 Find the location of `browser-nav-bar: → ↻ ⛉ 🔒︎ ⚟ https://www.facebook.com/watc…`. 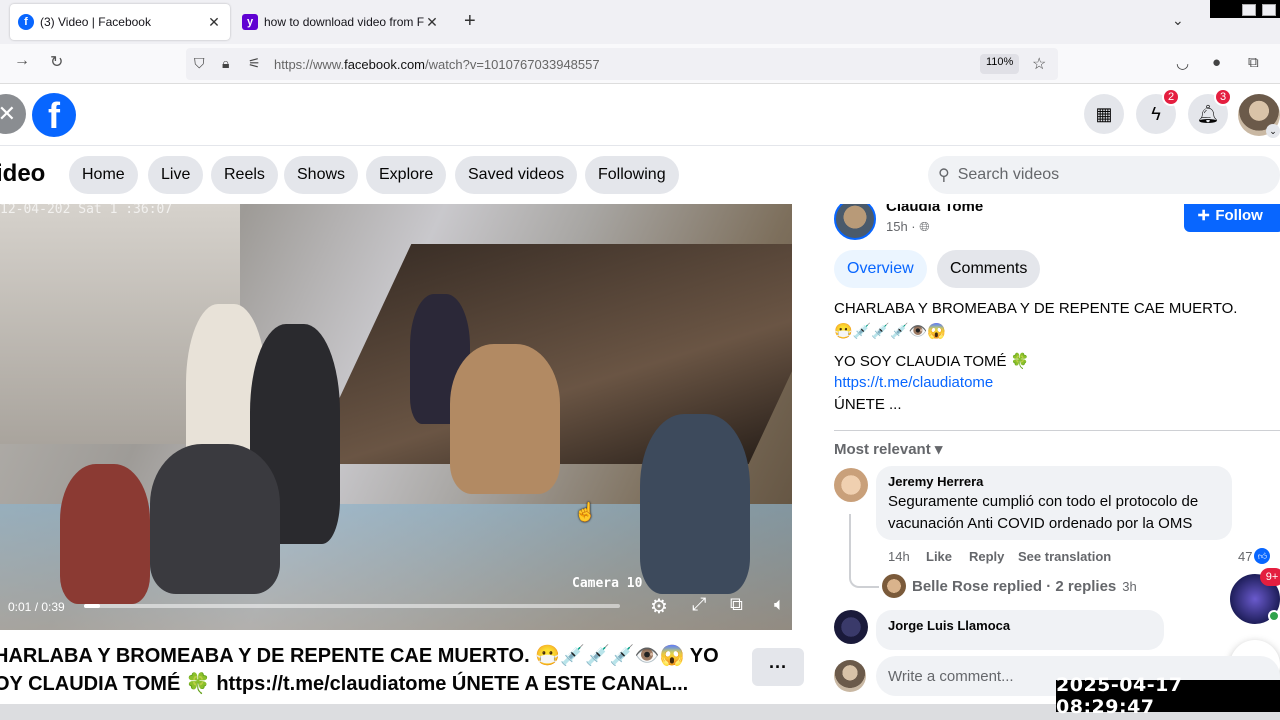

browser-nav-bar: → ↻ ⛉ 🔒︎ ⚟ https://www.facebook.com/watc… is located at coordinates (640, 64).